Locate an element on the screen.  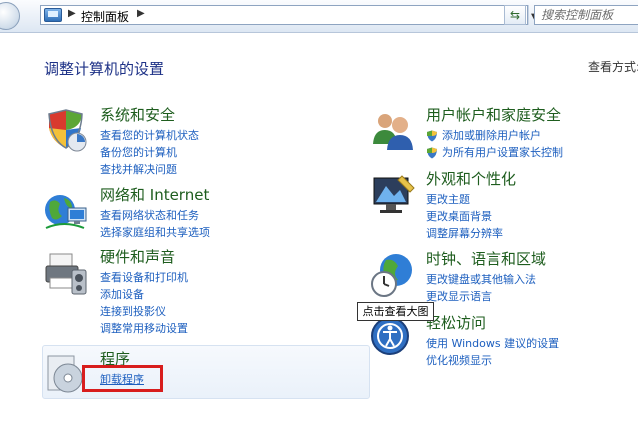
link-change-theme: 更改主题 is located at coordinates (464, 199).